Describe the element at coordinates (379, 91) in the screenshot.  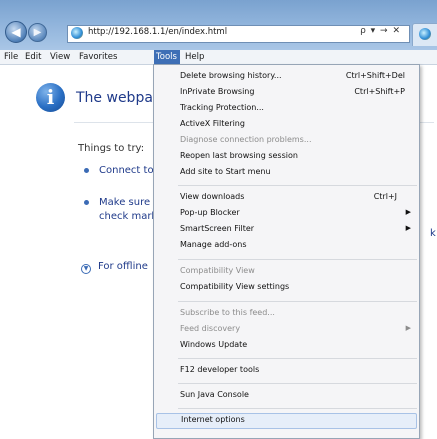
I see `menu-item-shortcut: Ctrl+Shift+P` at that location.